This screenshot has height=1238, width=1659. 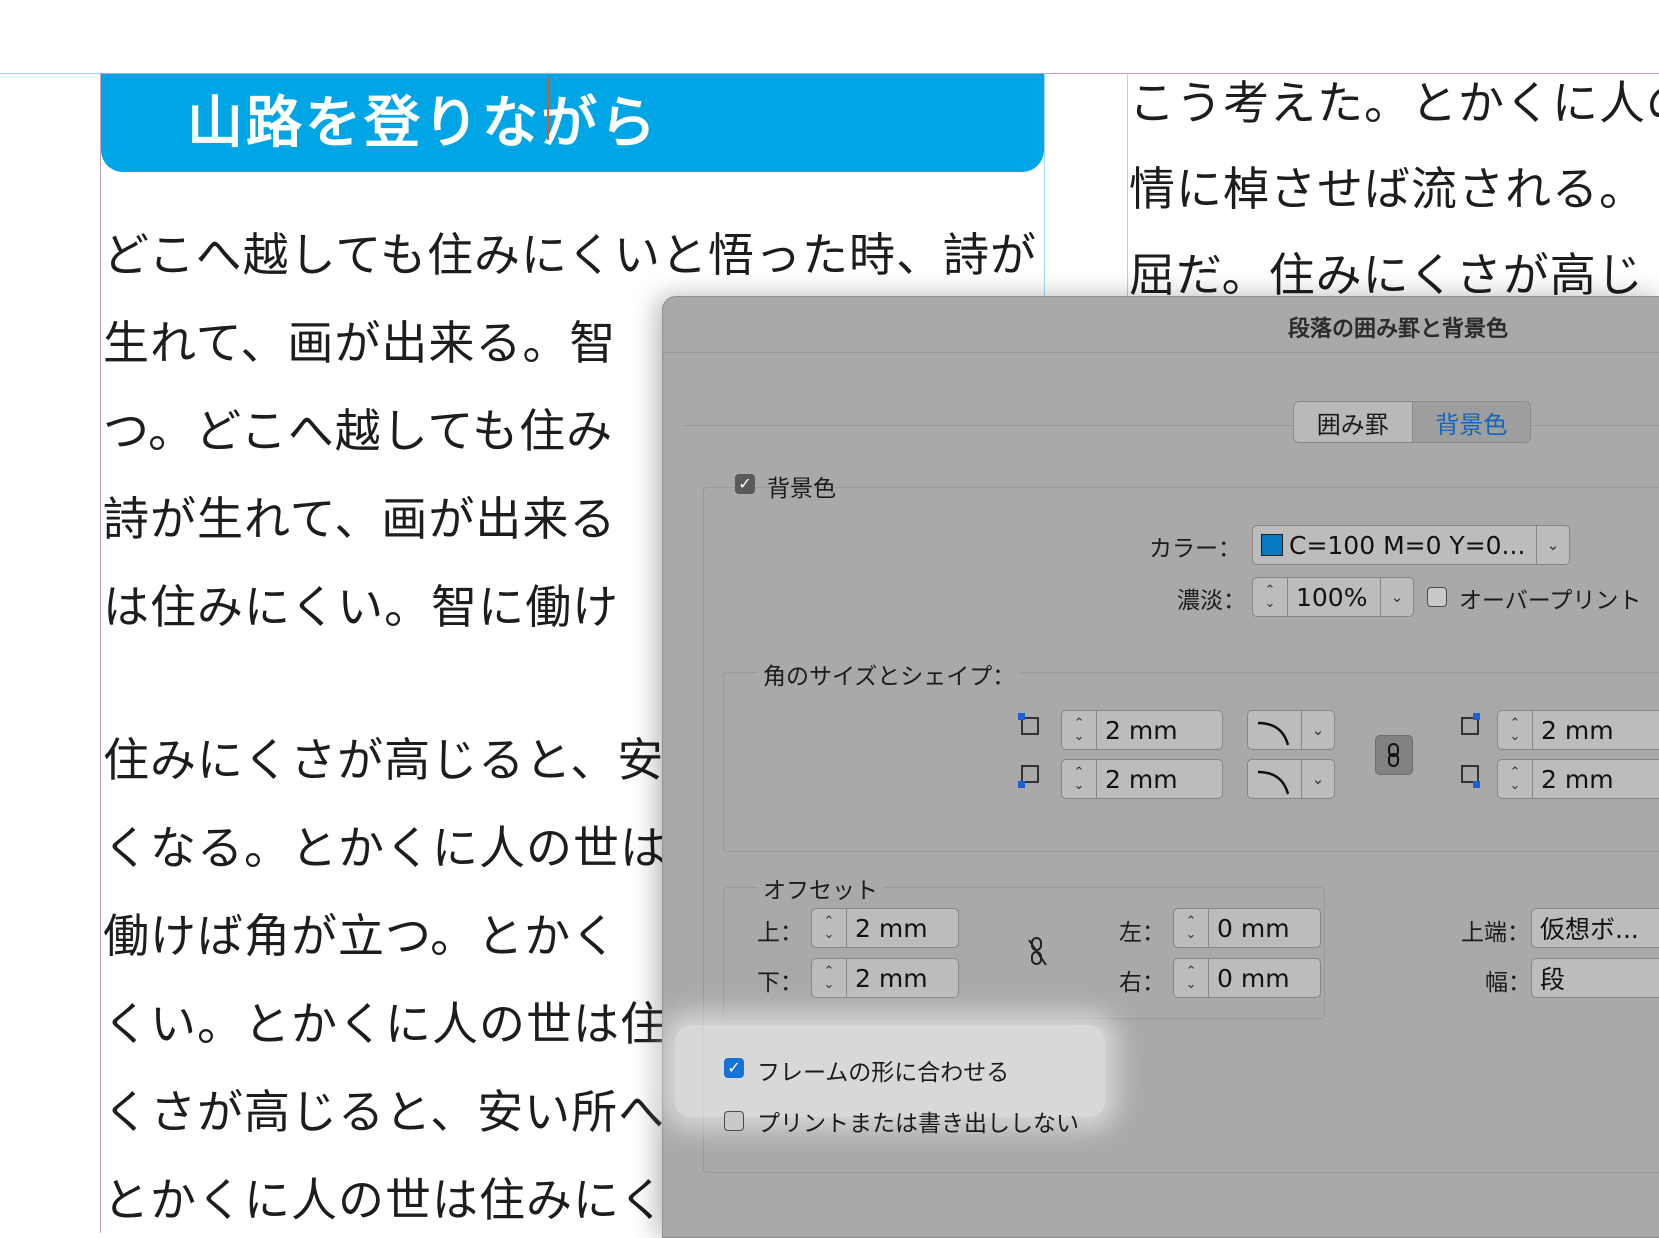 I want to click on offset-right-label: 右：, so click(x=1142, y=983).